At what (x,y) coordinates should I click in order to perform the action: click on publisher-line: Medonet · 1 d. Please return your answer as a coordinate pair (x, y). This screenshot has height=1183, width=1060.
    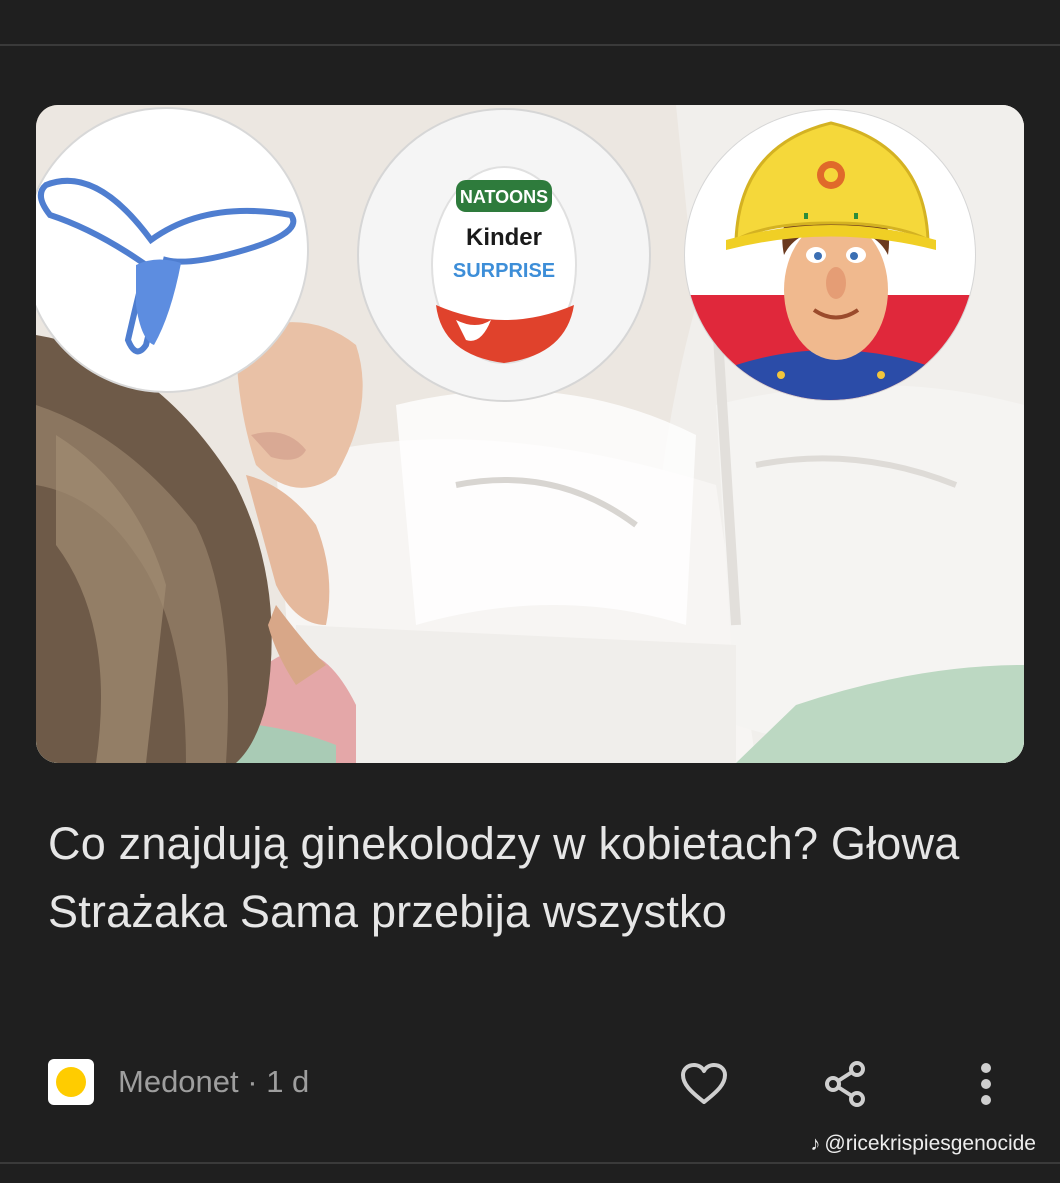
    Looking at the image, I should click on (213, 1082).